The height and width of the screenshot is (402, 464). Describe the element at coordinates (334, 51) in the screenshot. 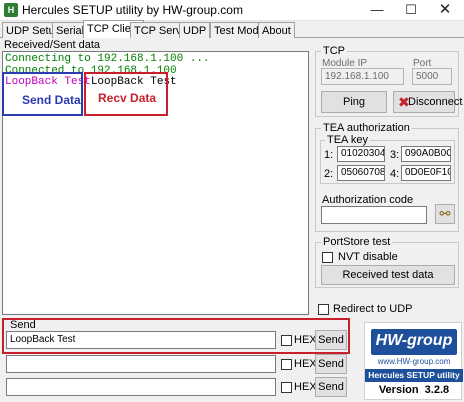

I see `tcp-group-title: TCP` at that location.